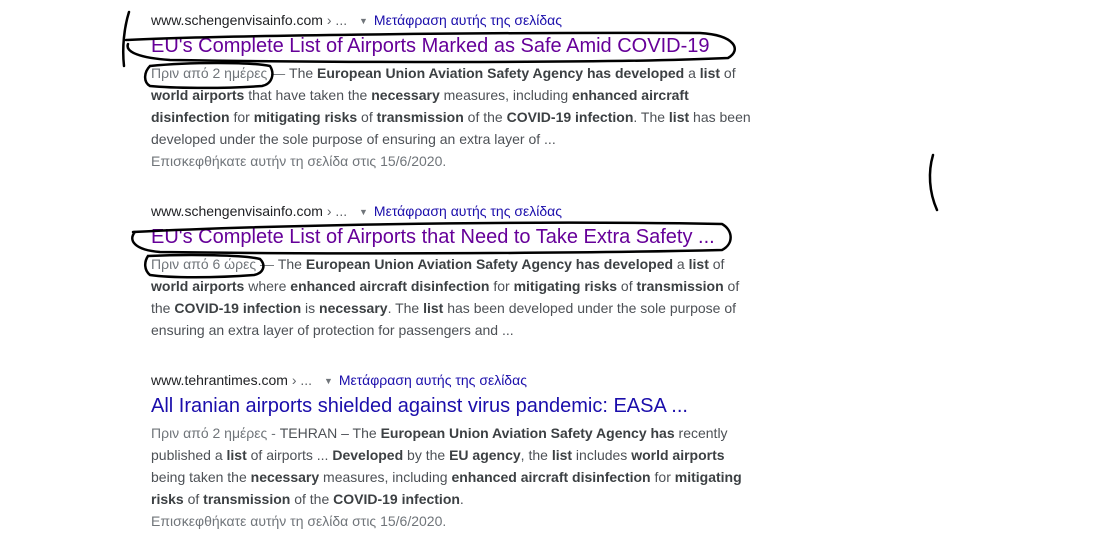 This screenshot has width=1109, height=546. I want to click on snippet-run: ., so click(461, 499).